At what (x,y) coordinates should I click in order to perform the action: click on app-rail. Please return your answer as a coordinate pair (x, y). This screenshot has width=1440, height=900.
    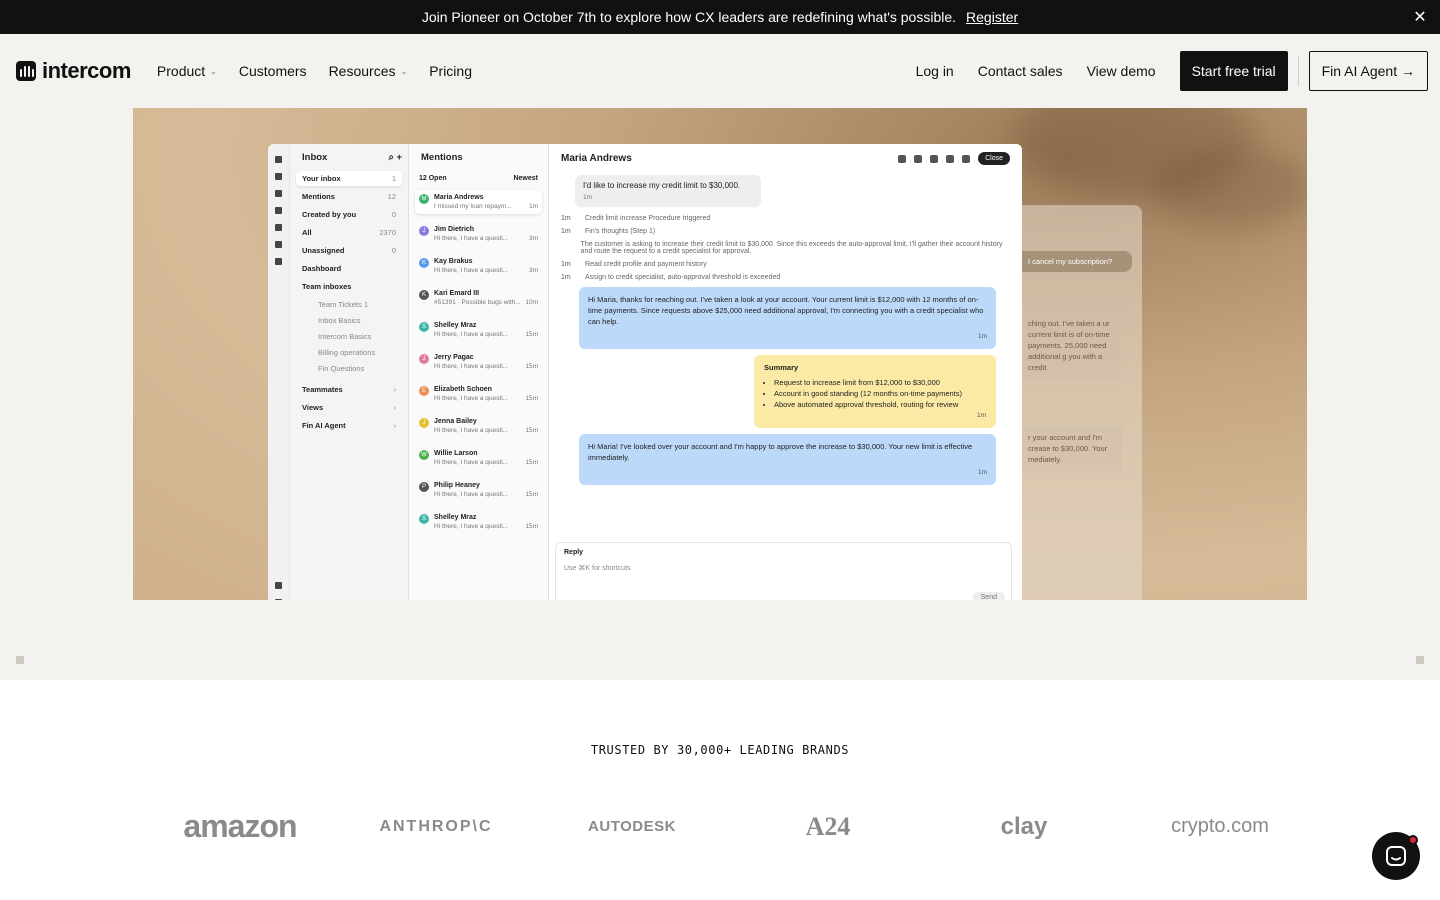
    Looking at the image, I should click on (279, 372).